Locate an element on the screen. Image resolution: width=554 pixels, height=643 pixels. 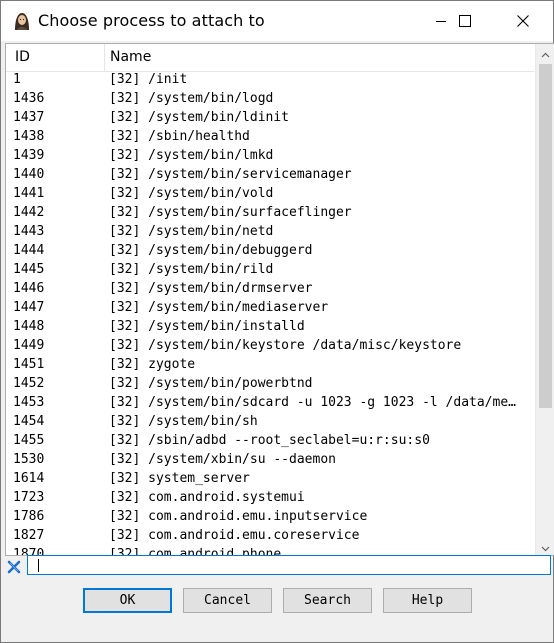
table-row: 1448 [32] /system/bin/installd is located at coordinates (270, 327).